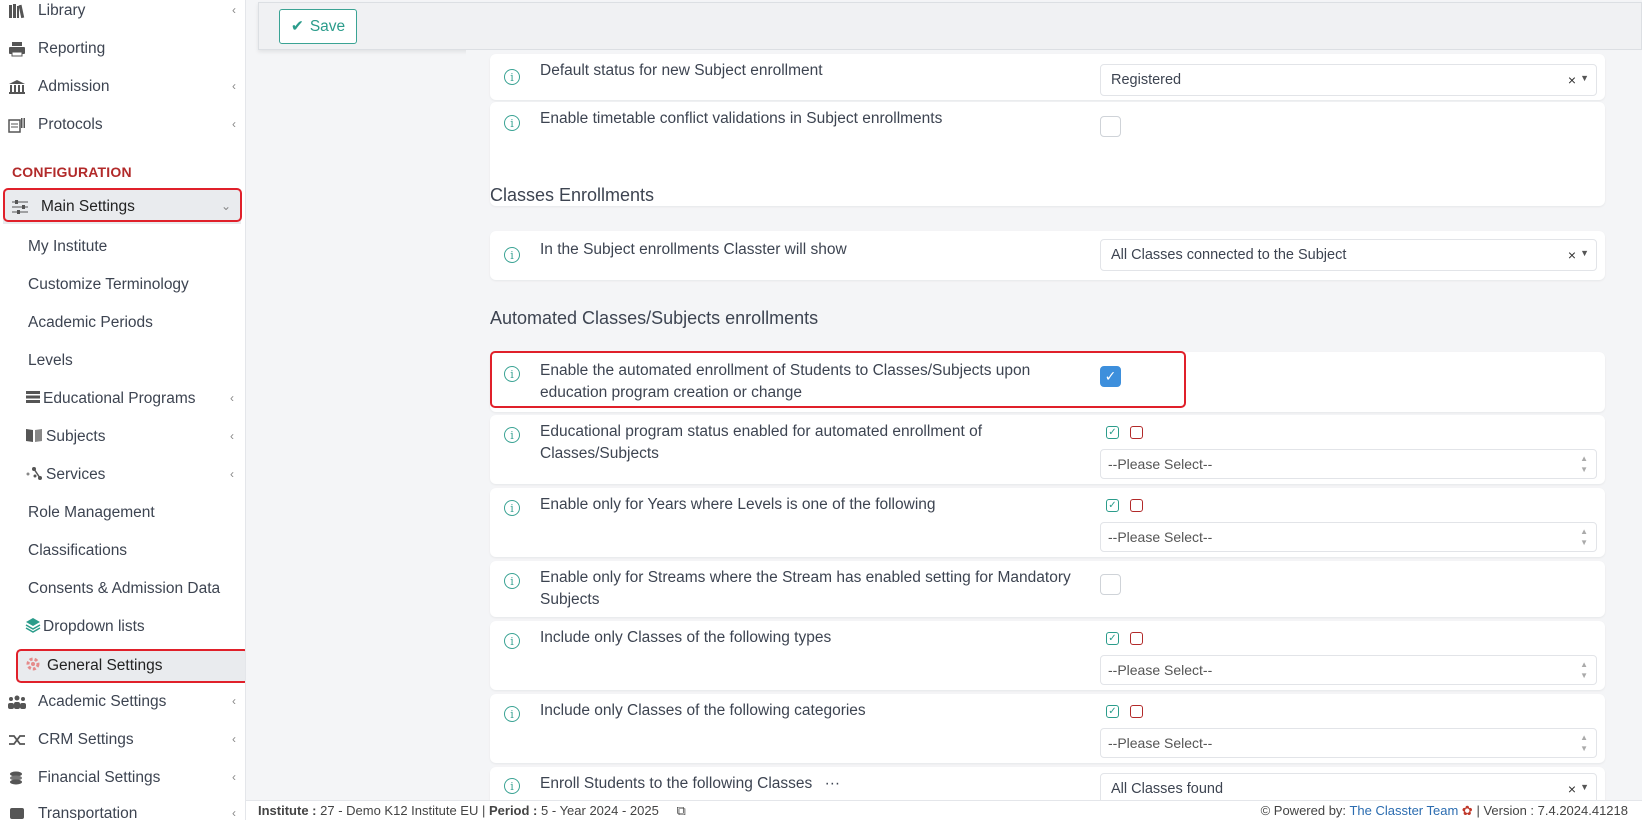 The width and height of the screenshot is (1642, 820). Describe the element at coordinates (1110, 126) in the screenshot. I see `timetable-checkbox` at that location.